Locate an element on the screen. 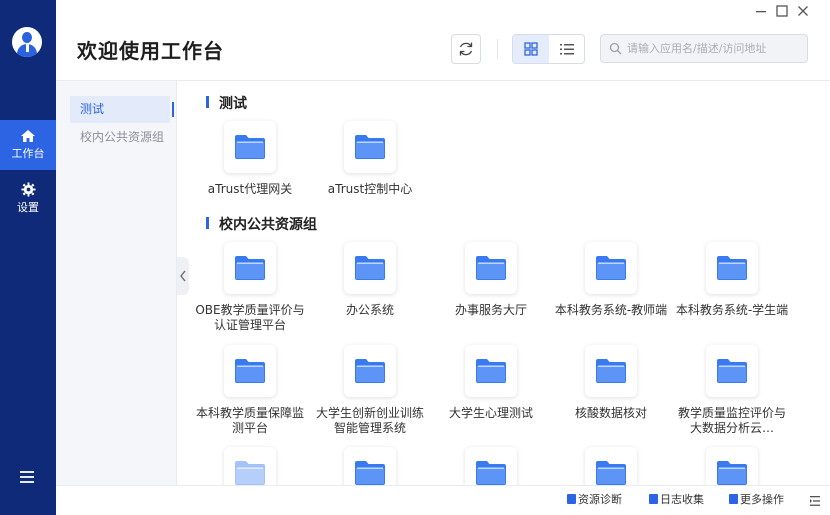  grid-view-button is located at coordinates (531, 49).